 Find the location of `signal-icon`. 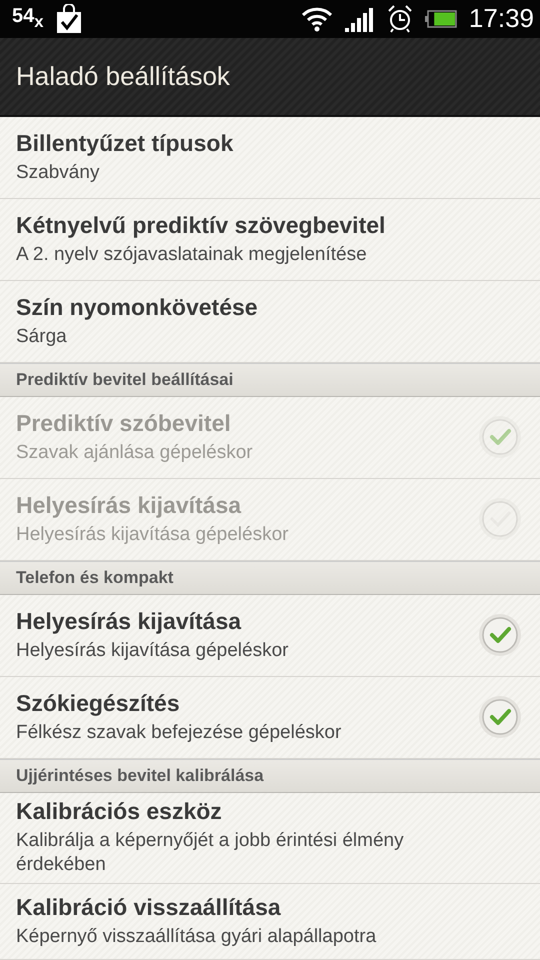

signal-icon is located at coordinates (359, 19).